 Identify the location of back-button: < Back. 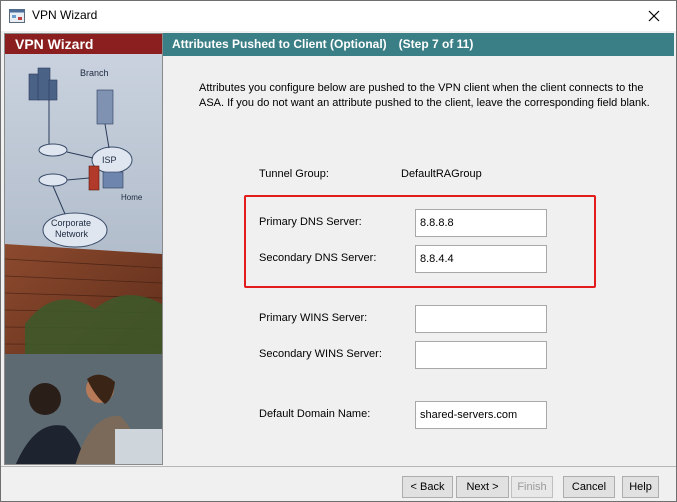
(427, 487).